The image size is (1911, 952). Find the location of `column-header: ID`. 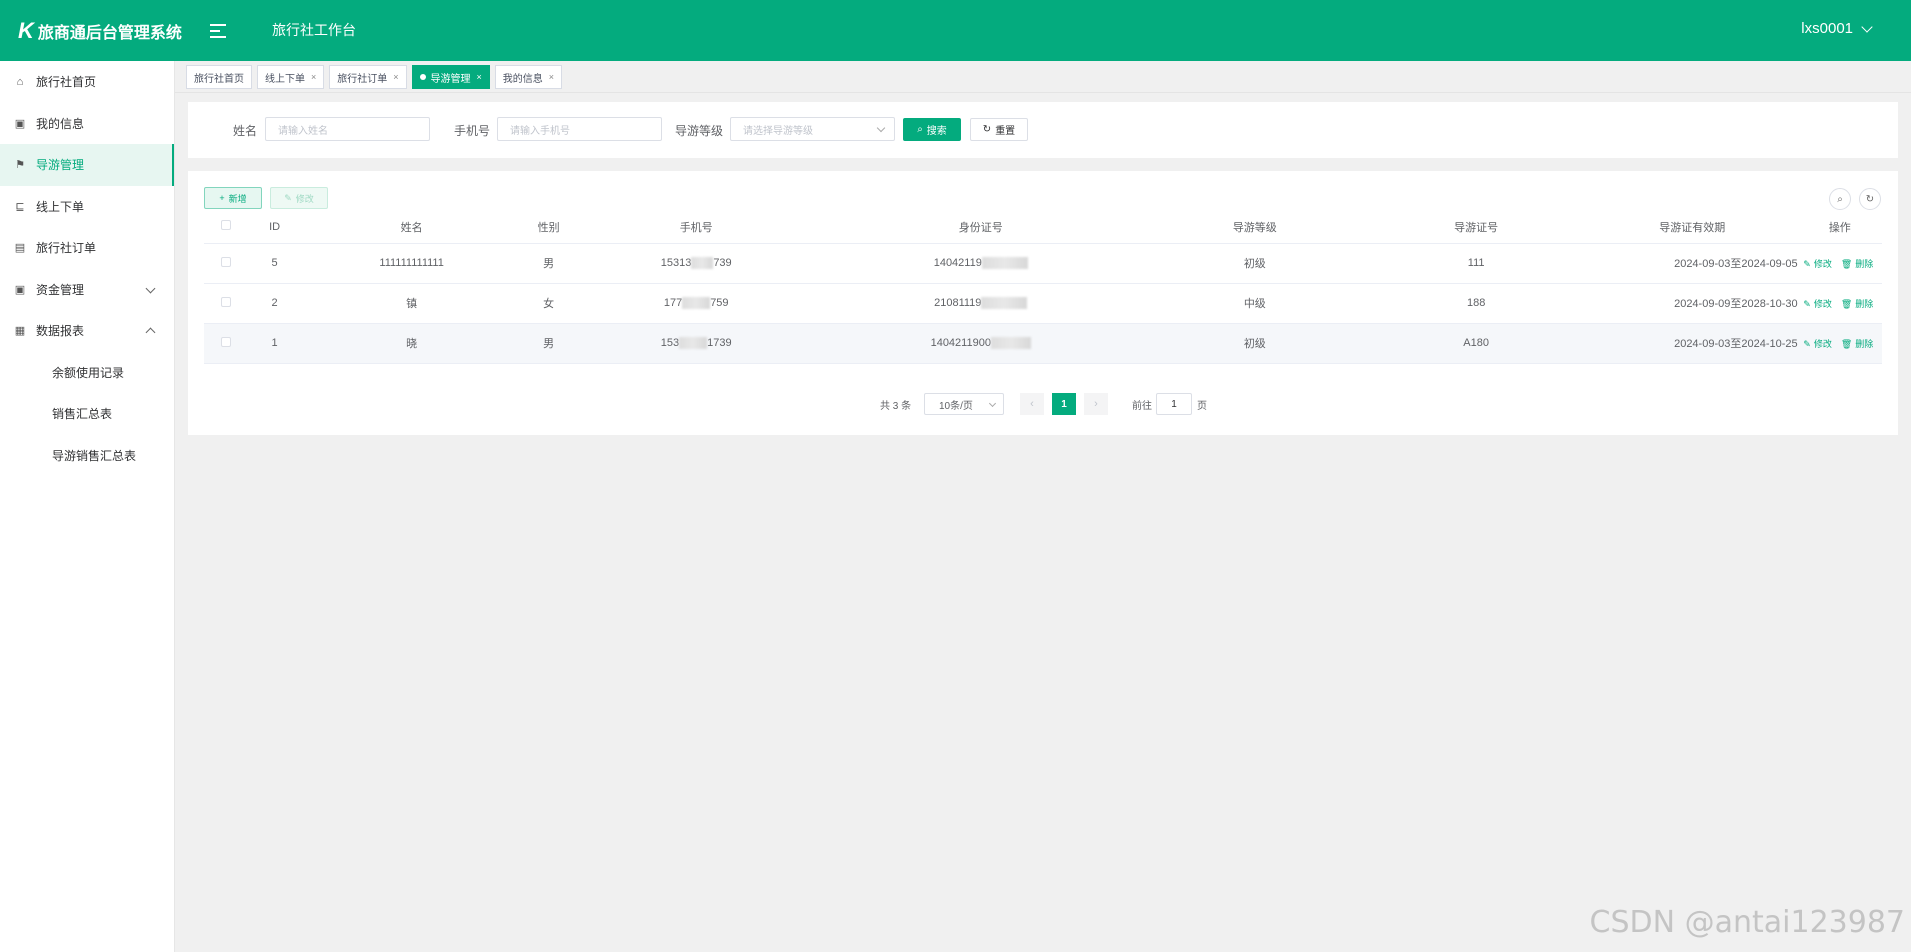

column-header: ID is located at coordinates (274, 227).